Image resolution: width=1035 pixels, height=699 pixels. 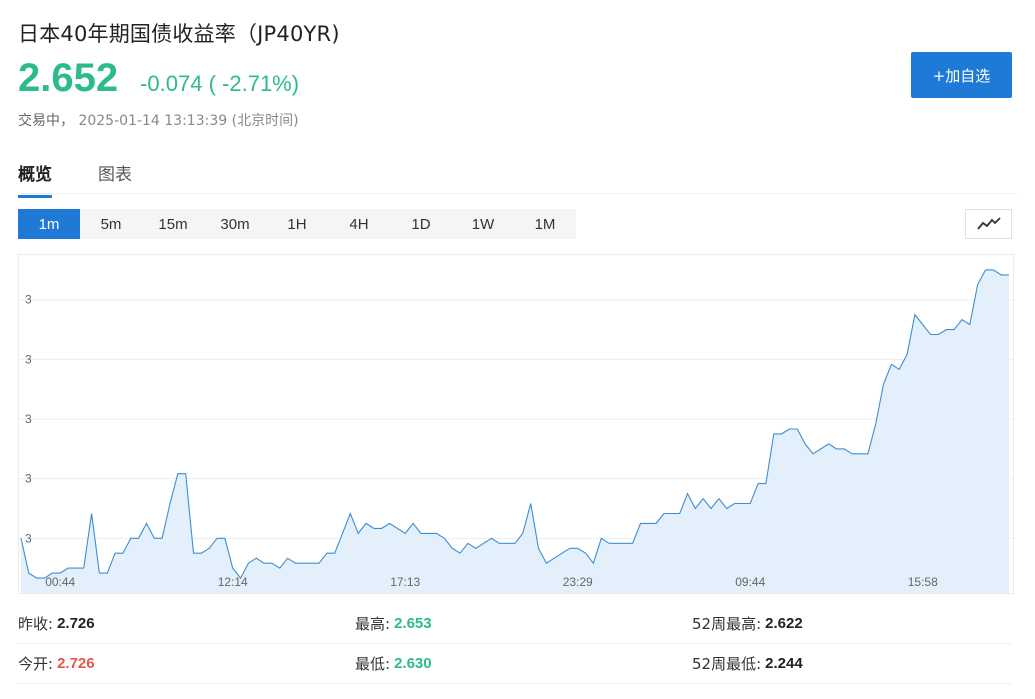 I want to click on period-1mo: 1M, so click(x=545, y=224).